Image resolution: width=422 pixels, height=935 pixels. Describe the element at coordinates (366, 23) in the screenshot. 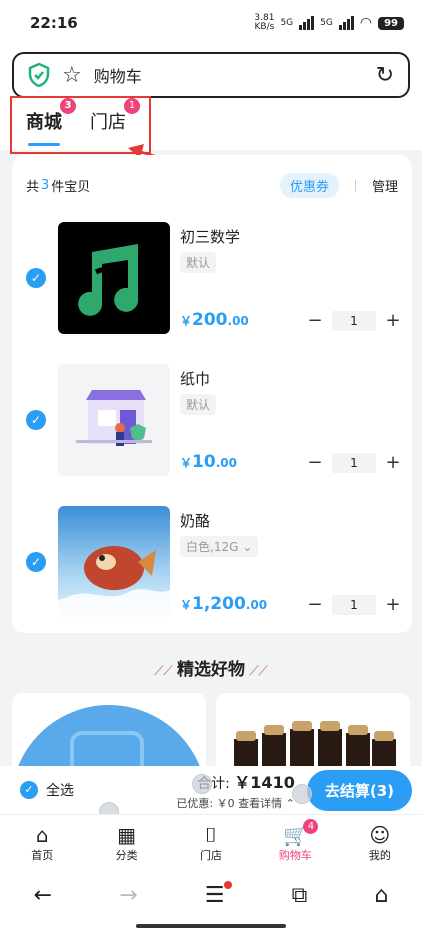

I see `wifi-icon: ◠` at that location.